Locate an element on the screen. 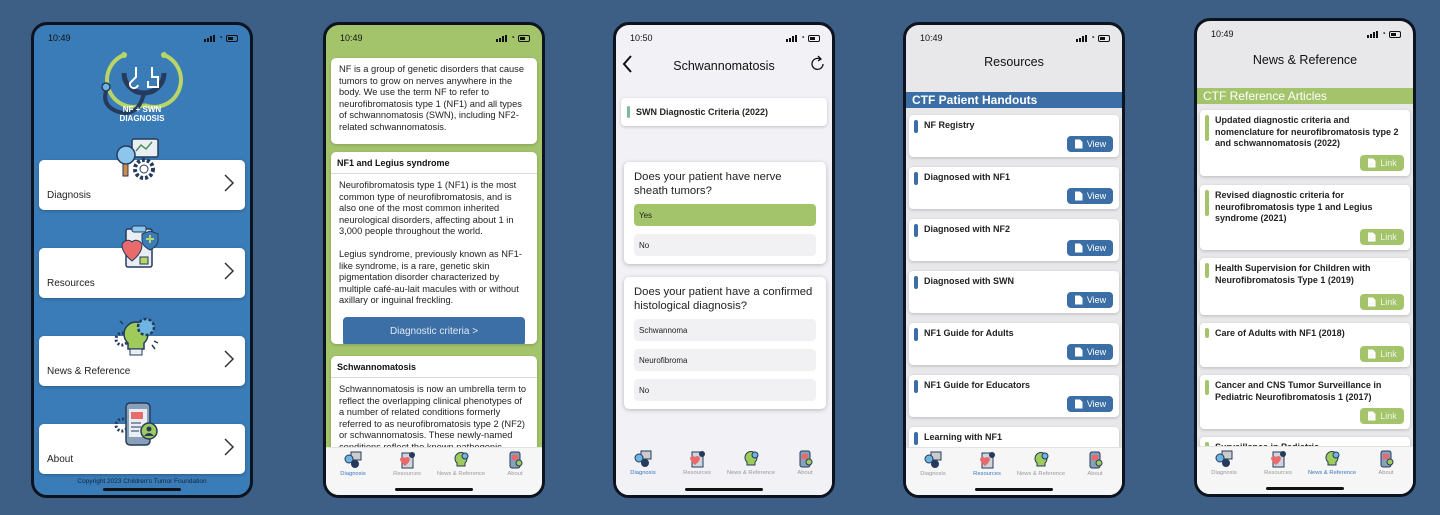  item-title: Diagnosed with NF1 is located at coordinates (967, 177).